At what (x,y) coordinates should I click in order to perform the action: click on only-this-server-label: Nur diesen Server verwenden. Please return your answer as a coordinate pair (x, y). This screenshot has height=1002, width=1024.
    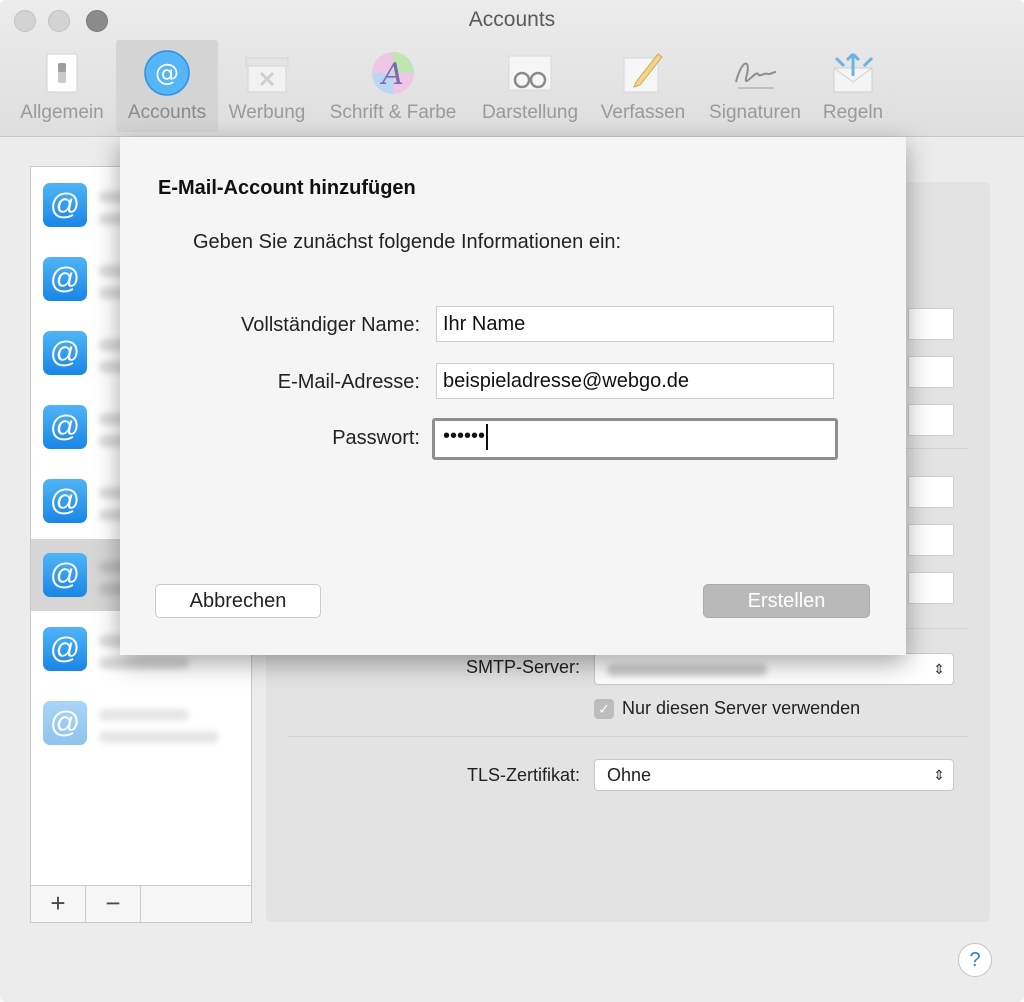
    Looking at the image, I should click on (741, 708).